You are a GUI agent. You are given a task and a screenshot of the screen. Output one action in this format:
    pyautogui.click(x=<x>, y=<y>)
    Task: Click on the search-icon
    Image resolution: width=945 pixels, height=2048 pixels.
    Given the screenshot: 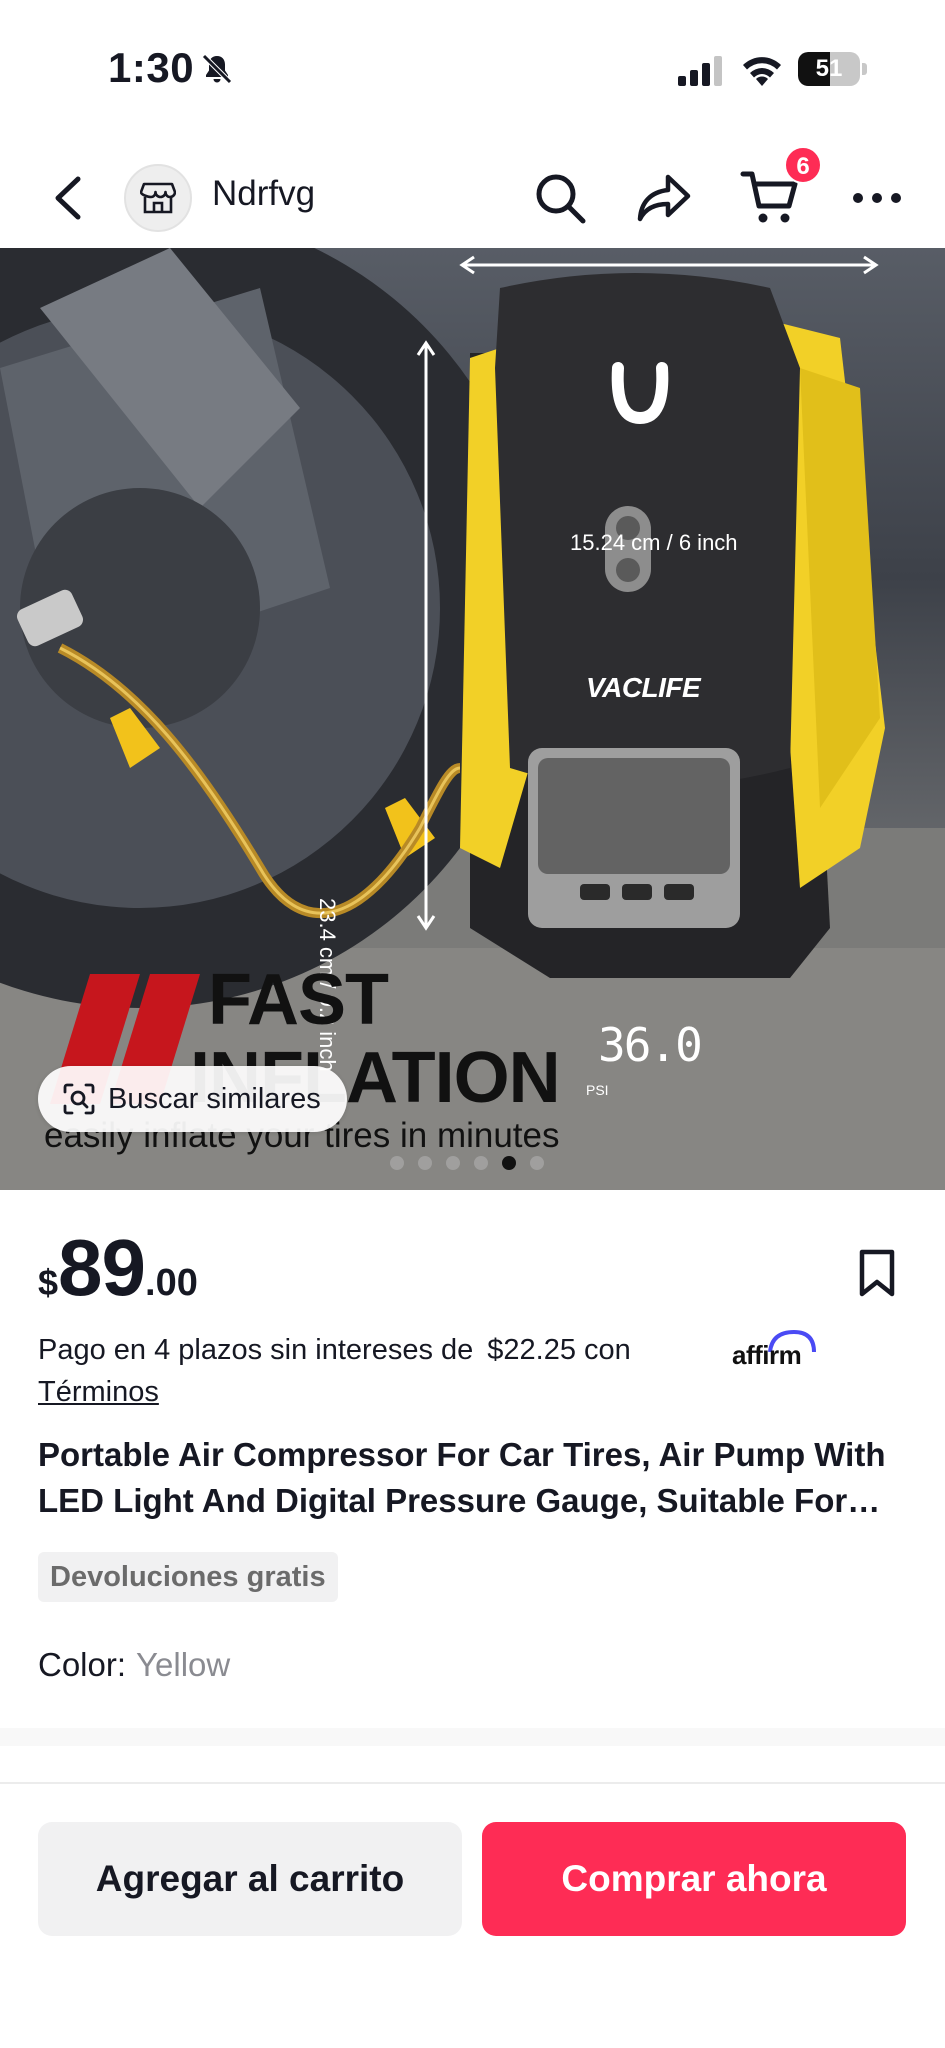 What is the action you would take?
    pyautogui.click(x=561, y=199)
    